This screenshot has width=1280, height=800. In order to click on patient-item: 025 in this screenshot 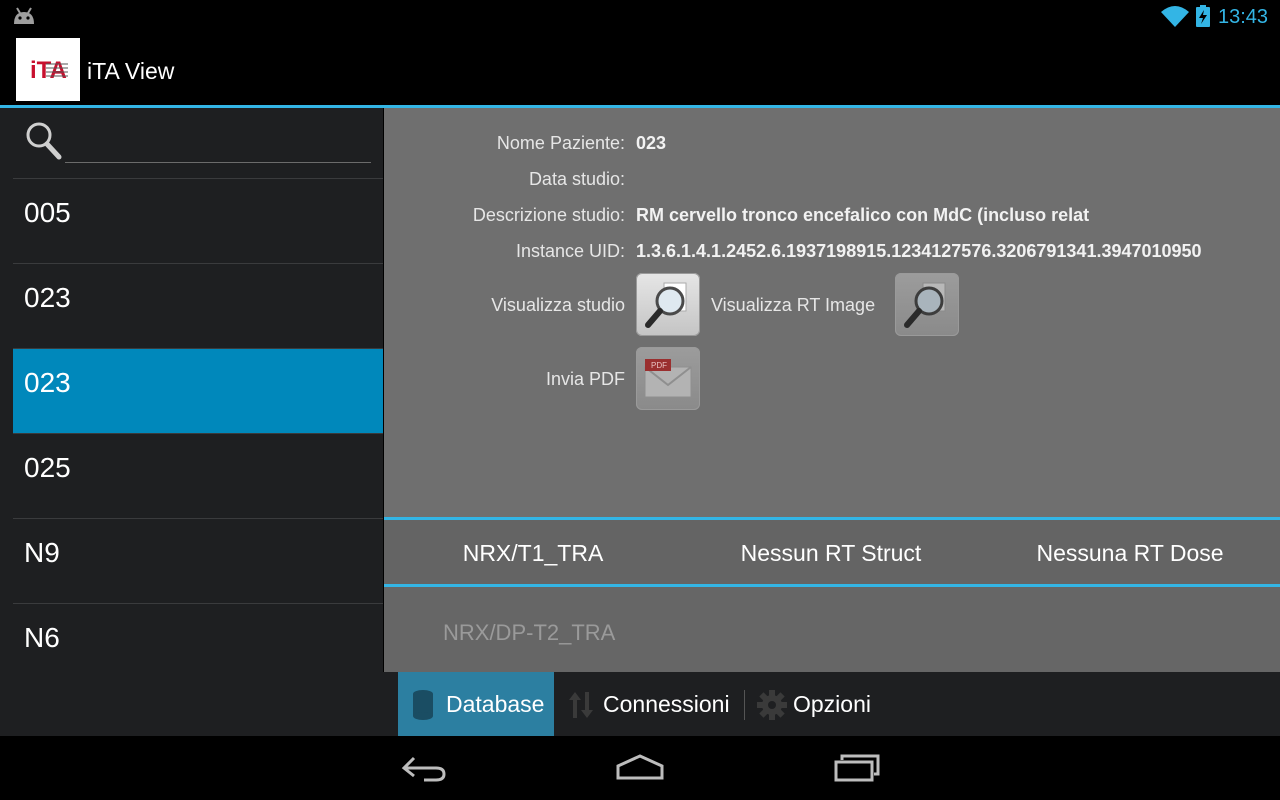, I will do `click(198, 475)`.